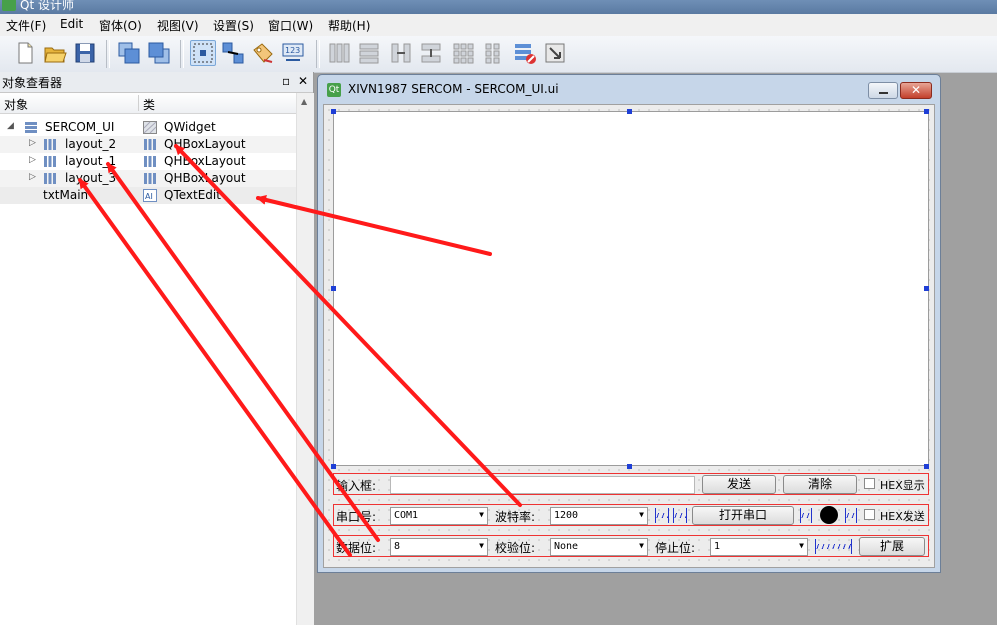 This screenshot has width=997, height=625. Describe the element at coordinates (80, 127) in the screenshot. I see `tree-item-name: SERCOM_UI` at that location.